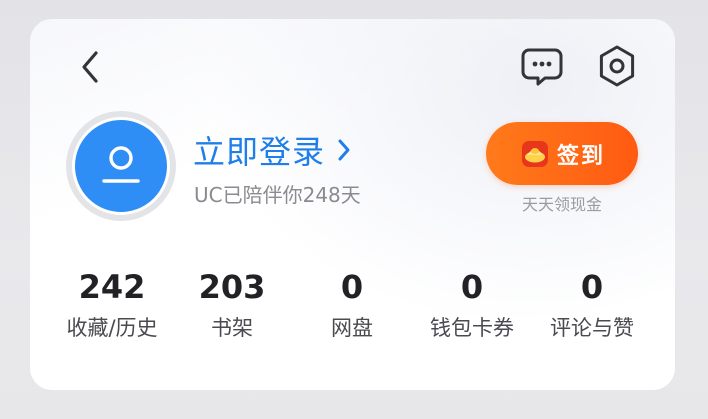  I want to click on back-button, so click(90, 67).